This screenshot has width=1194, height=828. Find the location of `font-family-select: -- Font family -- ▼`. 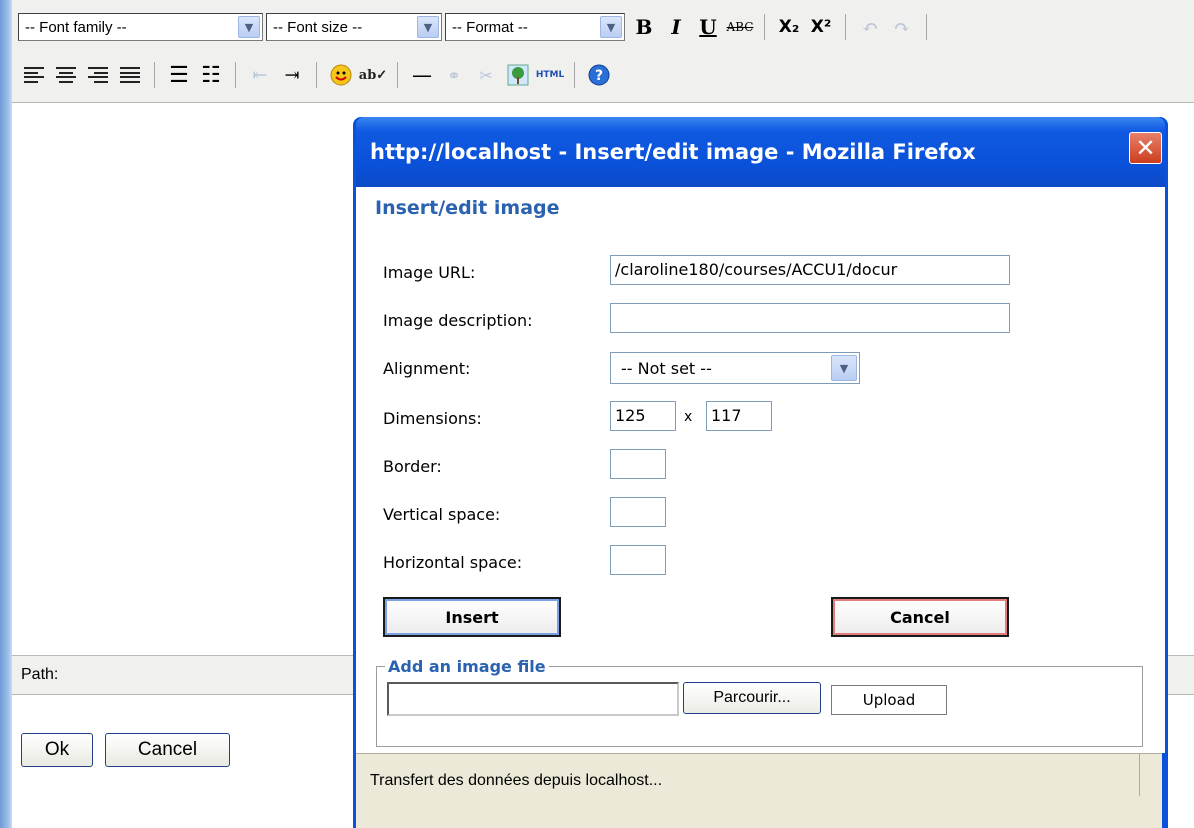

font-family-select: -- Font family -- ▼ is located at coordinates (140, 27).